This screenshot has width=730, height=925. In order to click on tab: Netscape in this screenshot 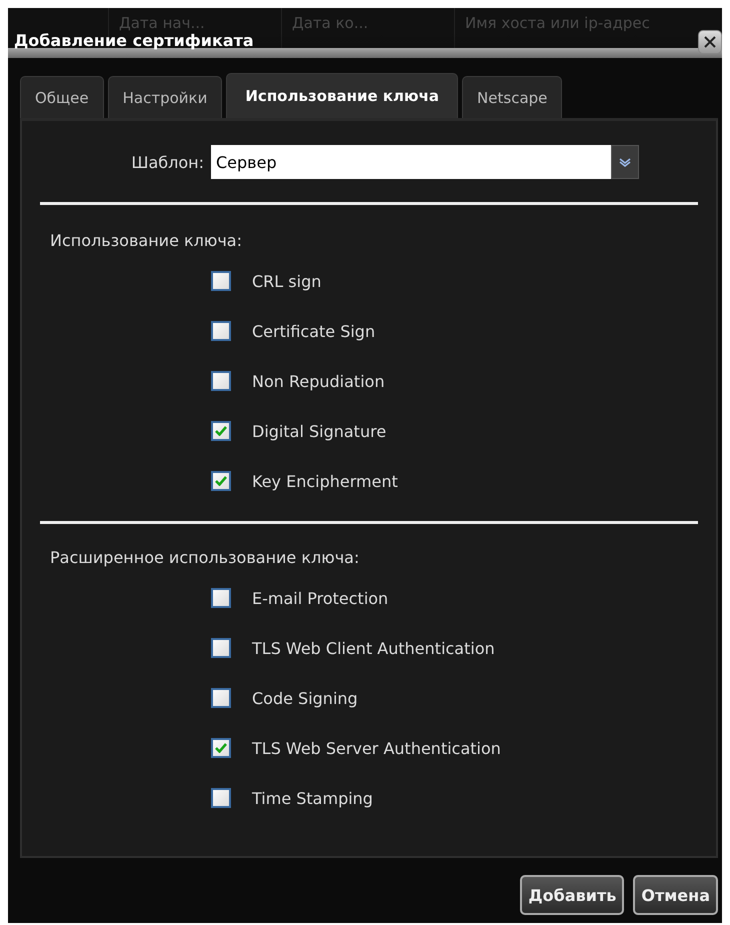, I will do `click(512, 97)`.